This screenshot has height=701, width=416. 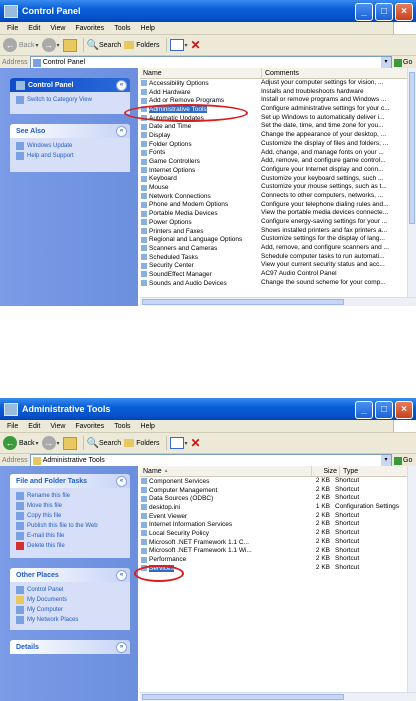 What do you see at coordinates (70, 610) in the screenshot?
I see `my-computer-link: My Computer` at bounding box center [70, 610].